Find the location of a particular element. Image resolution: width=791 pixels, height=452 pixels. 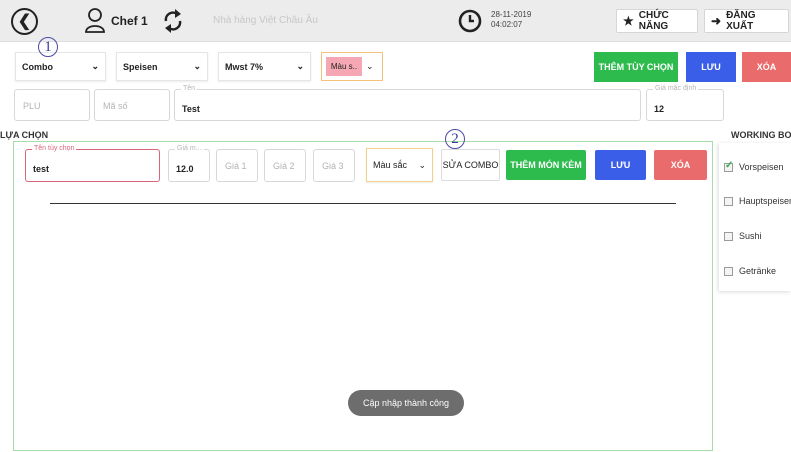

sync-icon is located at coordinates (173, 21).